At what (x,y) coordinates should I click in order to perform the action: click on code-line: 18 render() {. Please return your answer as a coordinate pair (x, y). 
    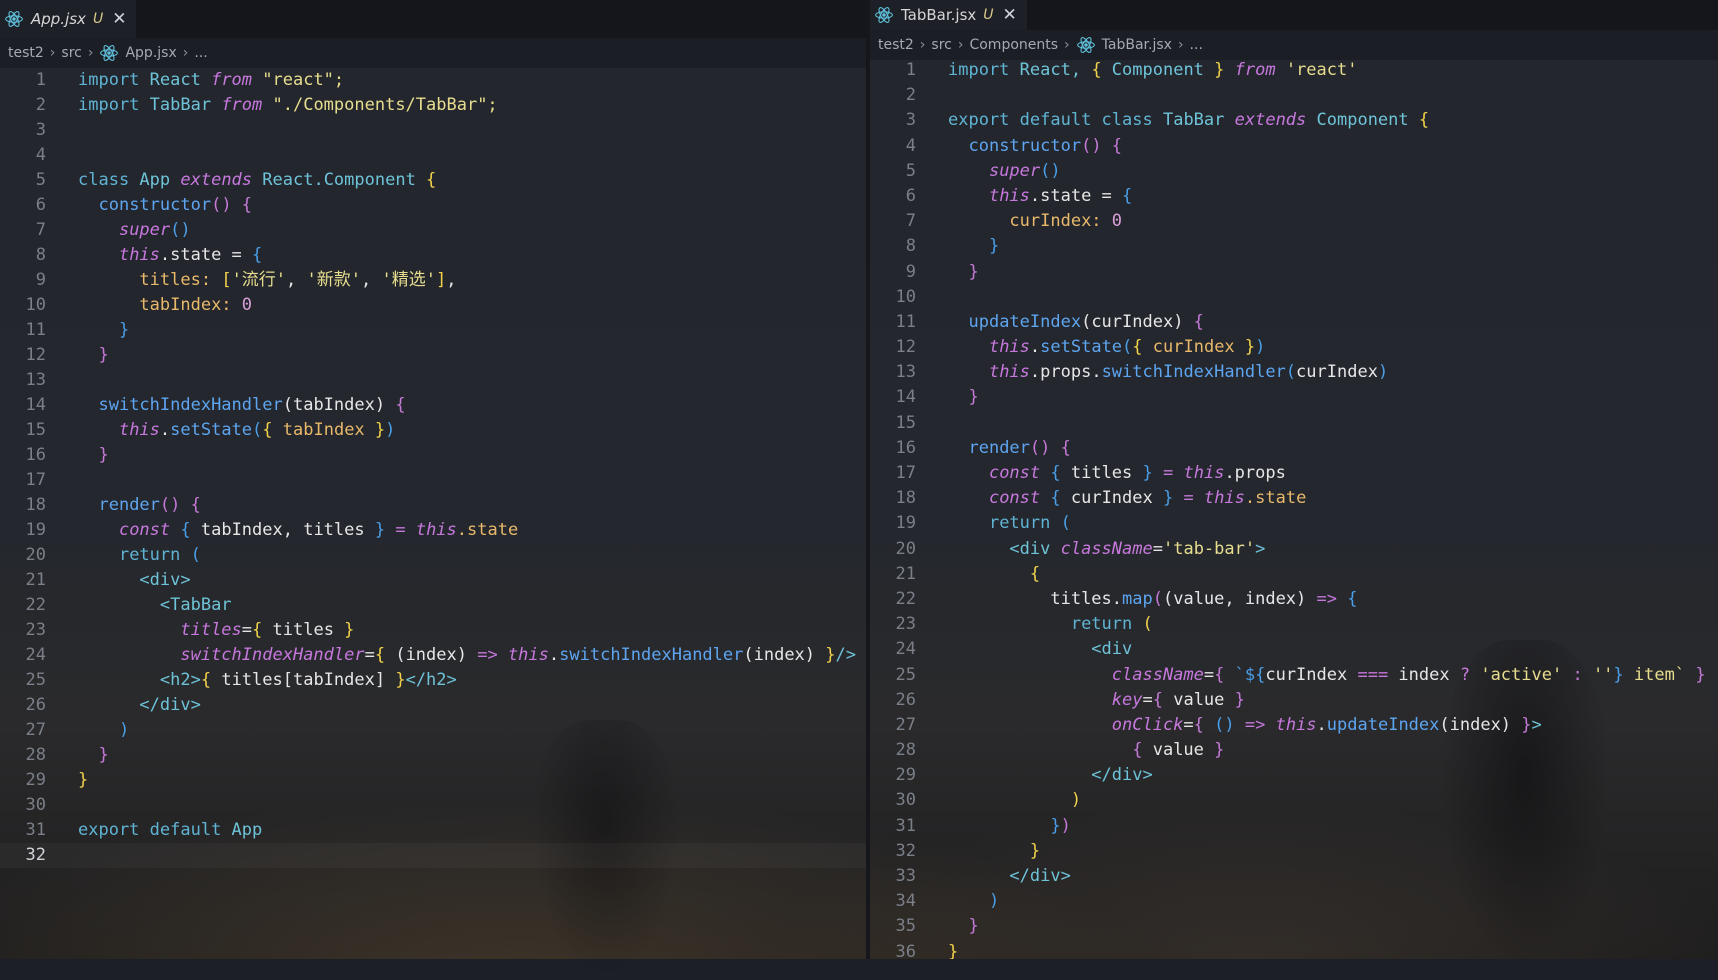
    Looking at the image, I should click on (433, 505).